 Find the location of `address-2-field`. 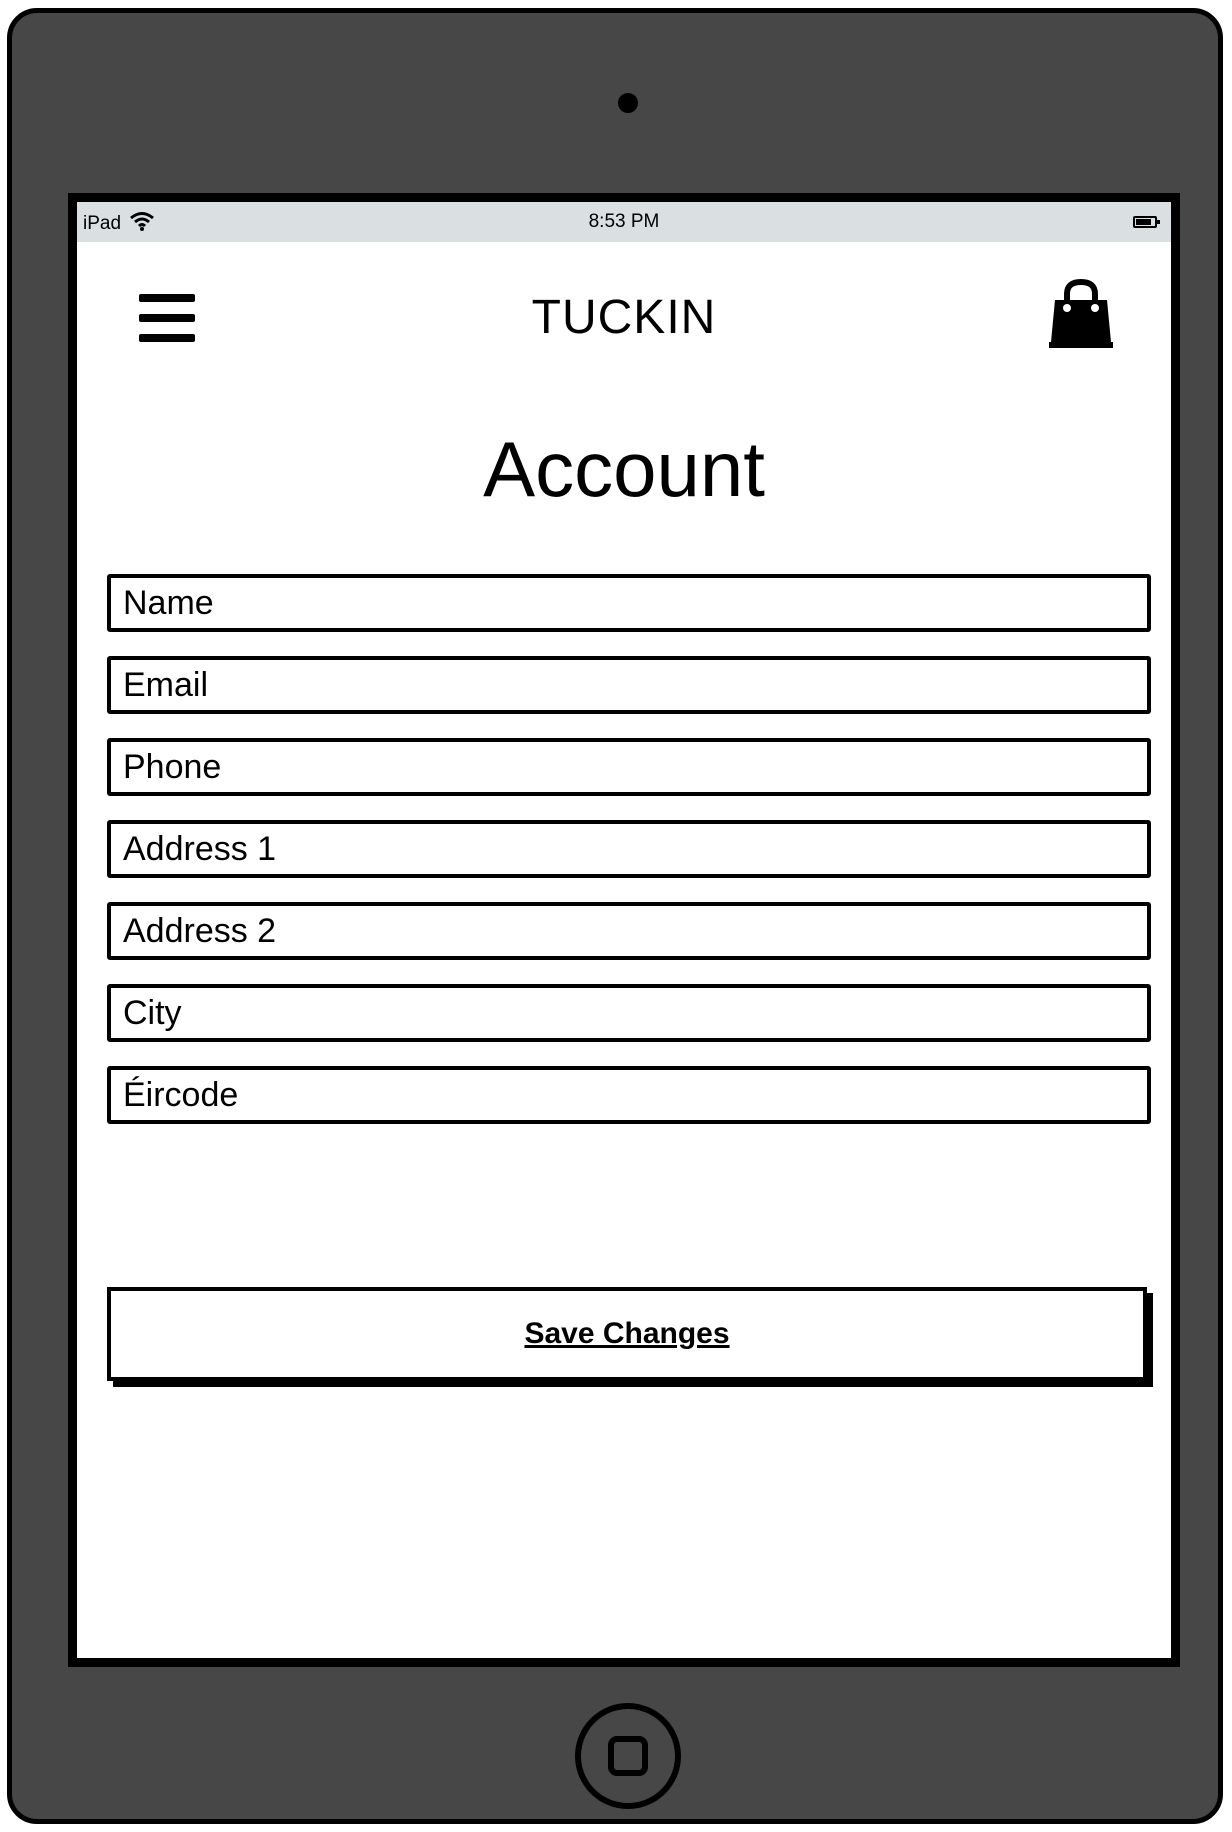

address-2-field is located at coordinates (629, 931).